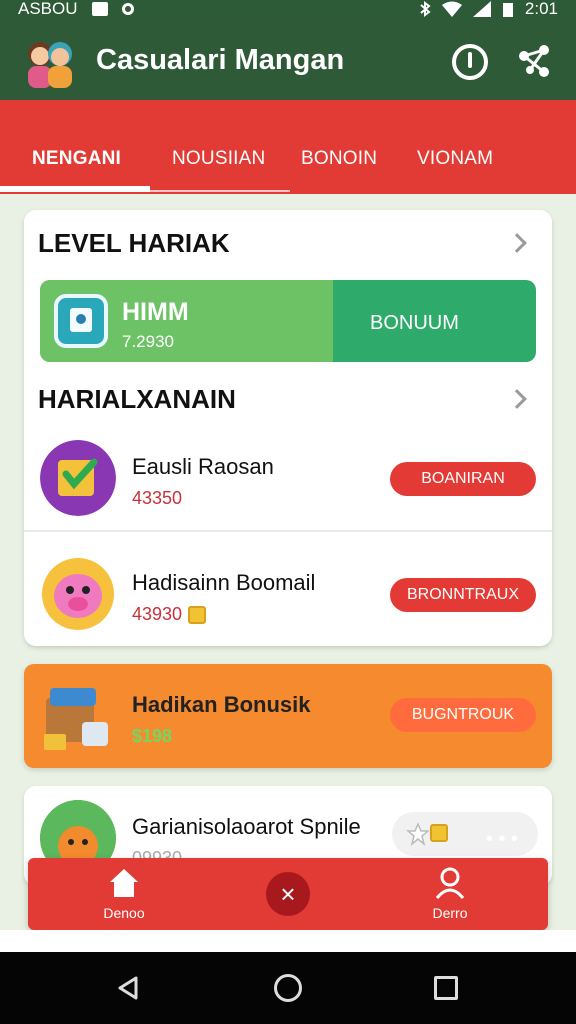  I want to click on reward-toggle: • • •, so click(465, 834).